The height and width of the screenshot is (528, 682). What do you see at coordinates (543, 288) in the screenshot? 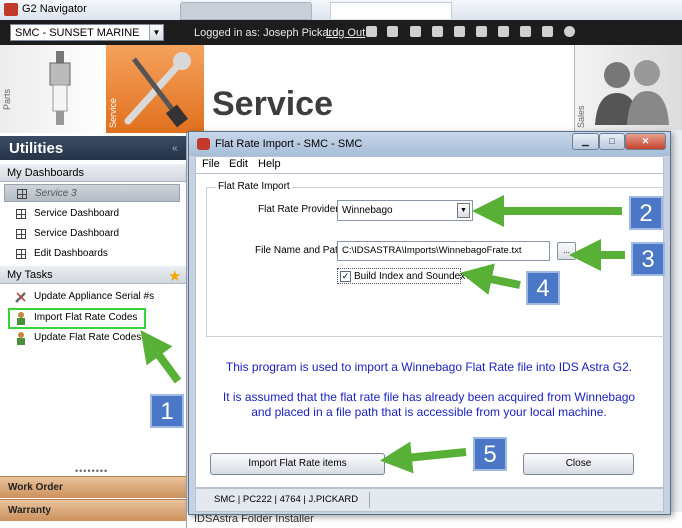
I see `annotation-badge-4: 4` at bounding box center [543, 288].